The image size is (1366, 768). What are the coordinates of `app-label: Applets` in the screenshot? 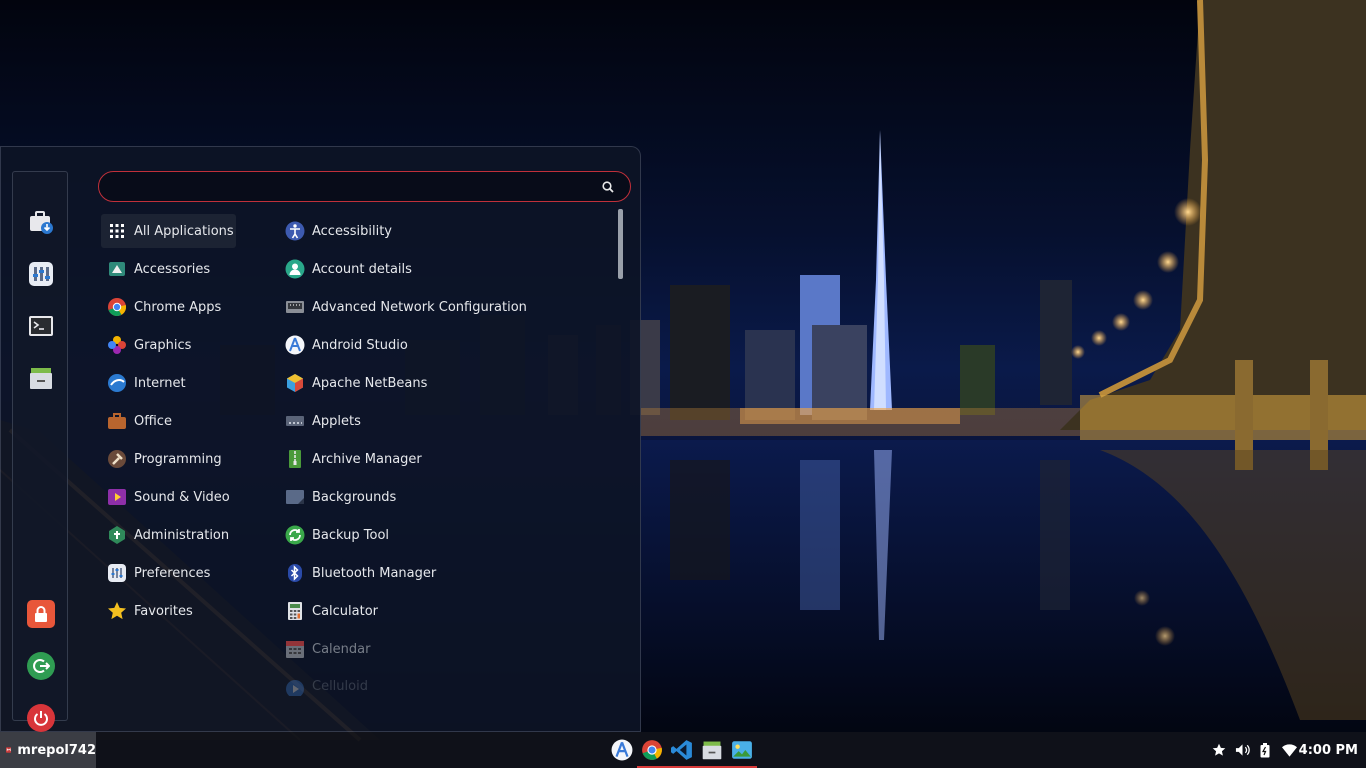 It's located at (336, 421).